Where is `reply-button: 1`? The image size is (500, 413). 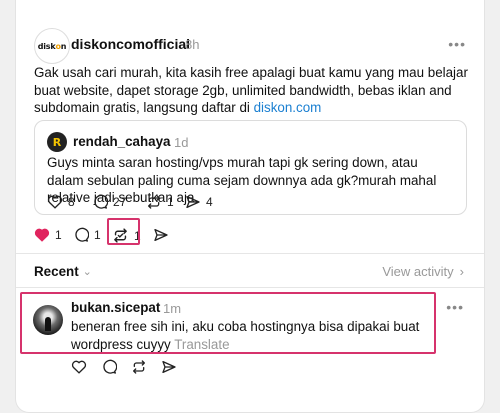
reply-button: 1 is located at coordinates (87, 235).